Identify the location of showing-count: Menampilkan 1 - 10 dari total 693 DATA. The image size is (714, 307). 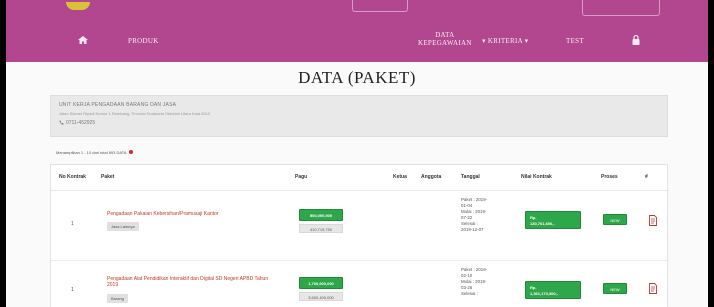
(94, 152).